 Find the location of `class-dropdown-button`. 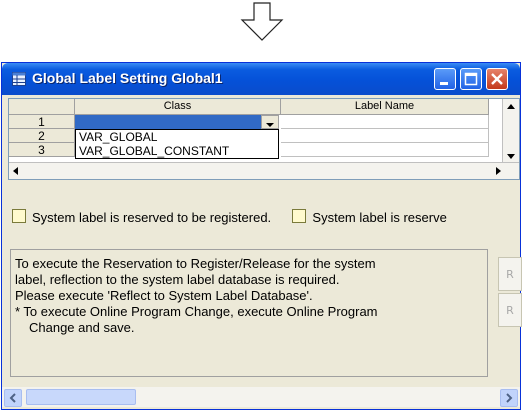

class-dropdown-button is located at coordinates (270, 122).